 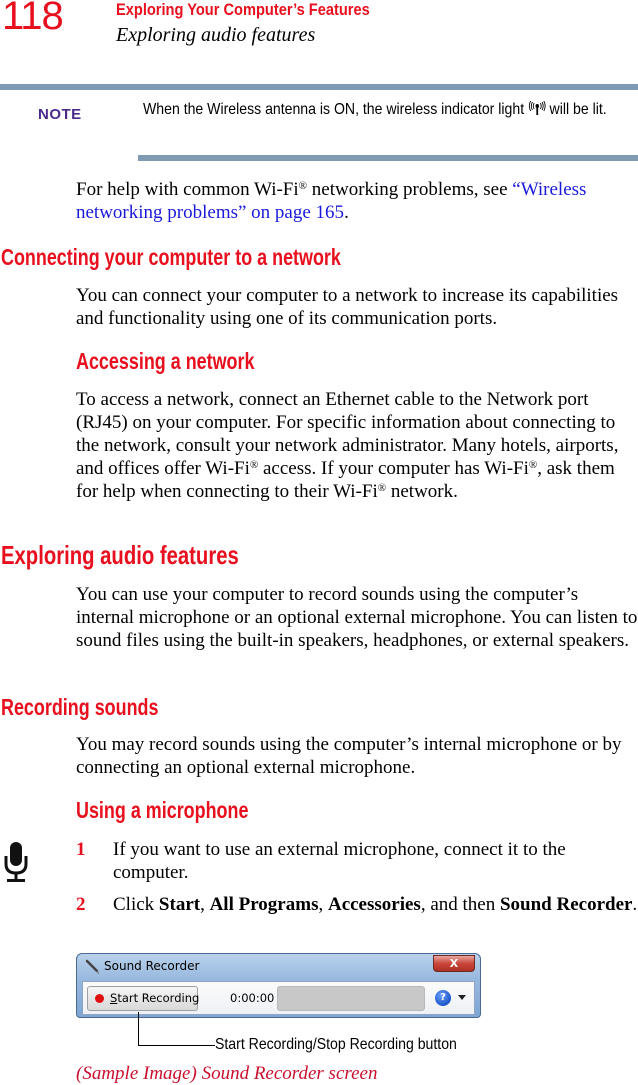 What do you see at coordinates (81, 904) in the screenshot?
I see `step-number: 2` at bounding box center [81, 904].